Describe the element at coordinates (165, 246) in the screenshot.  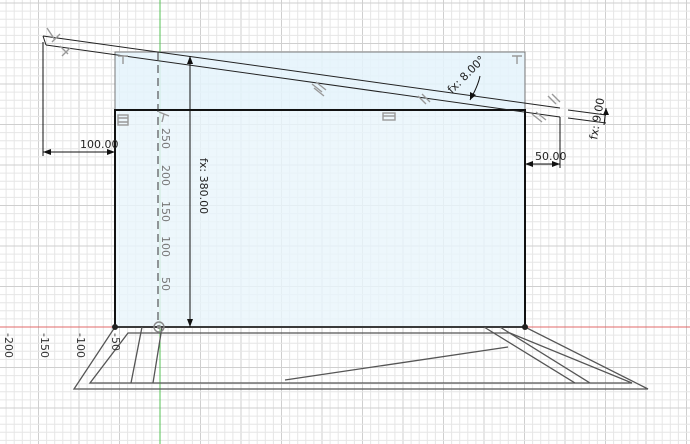
I see `ruler-label: 100` at that location.